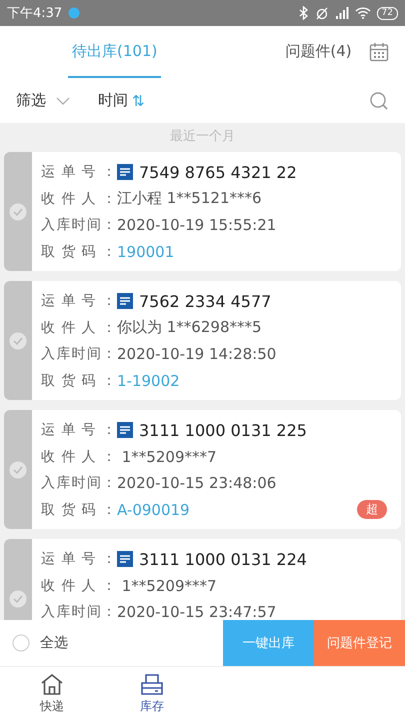  What do you see at coordinates (145, 251) in the screenshot?
I see `pickup-code: 190001` at bounding box center [145, 251].